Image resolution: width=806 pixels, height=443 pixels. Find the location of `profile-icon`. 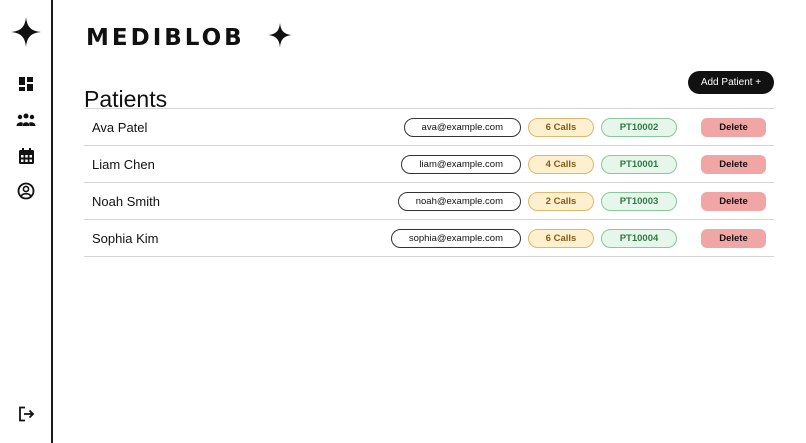

profile-icon is located at coordinates (26, 191).